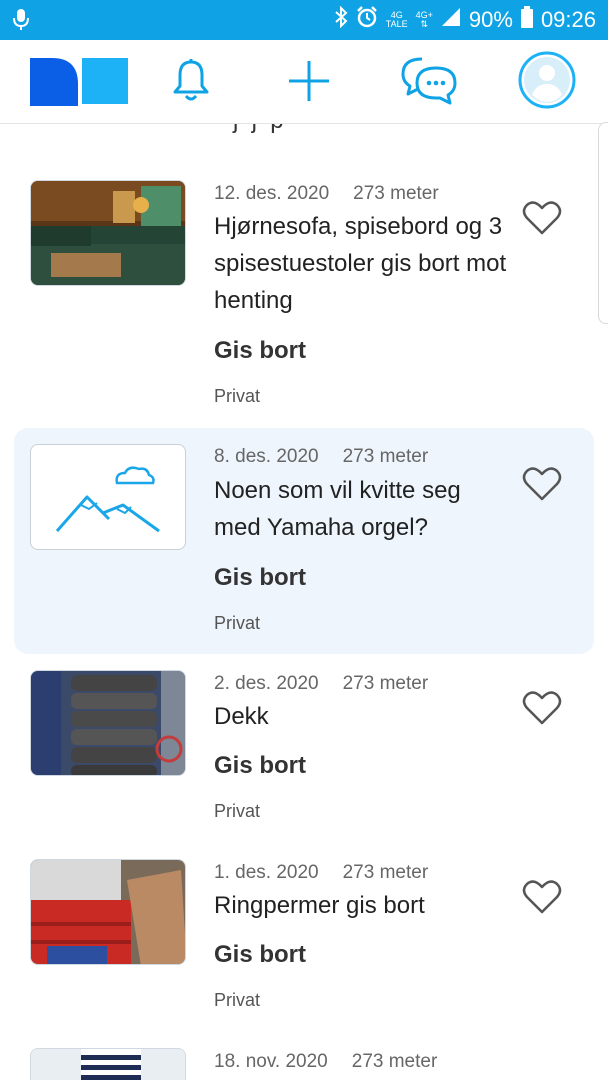  I want to click on listing-card: 18. nov. 2020 273 meter, so click(304, 1059).